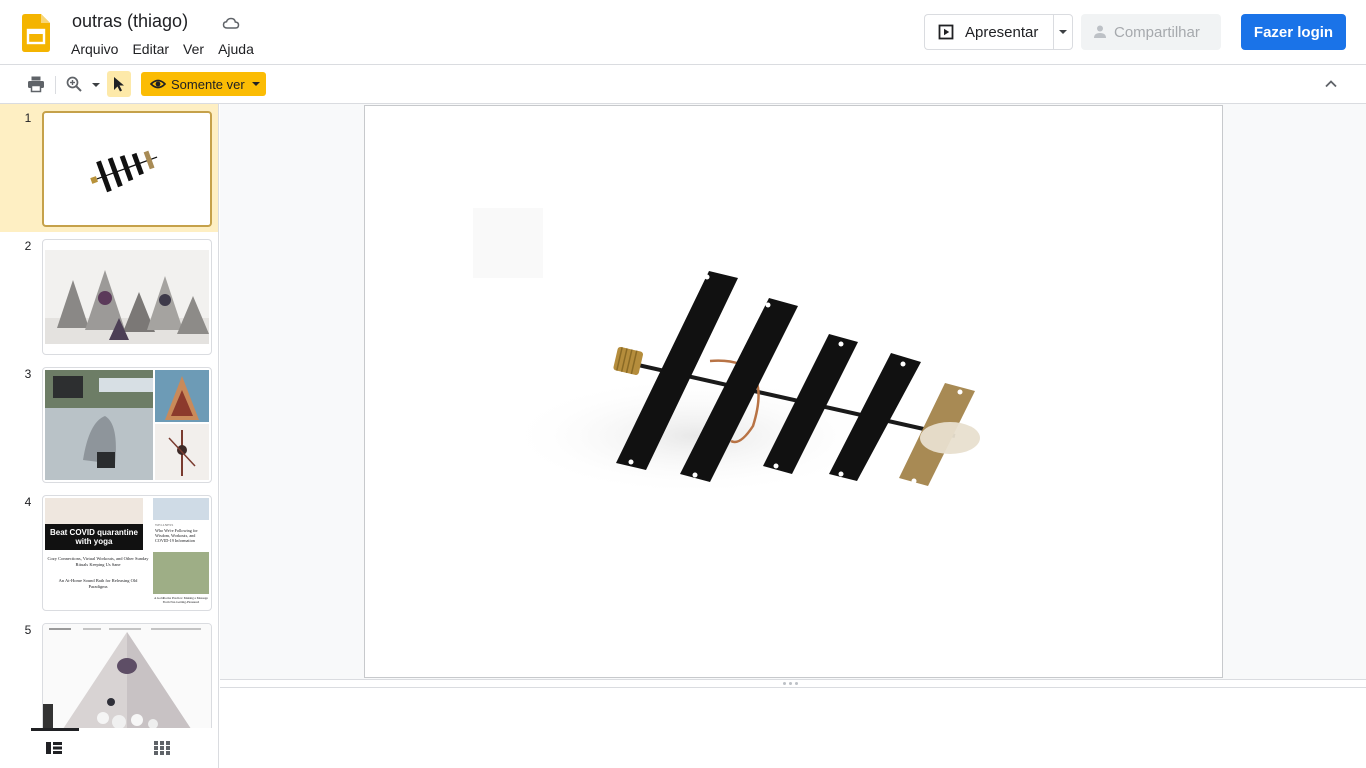 The image size is (1366, 768). I want to click on drag-handle-icon, so click(790, 683).